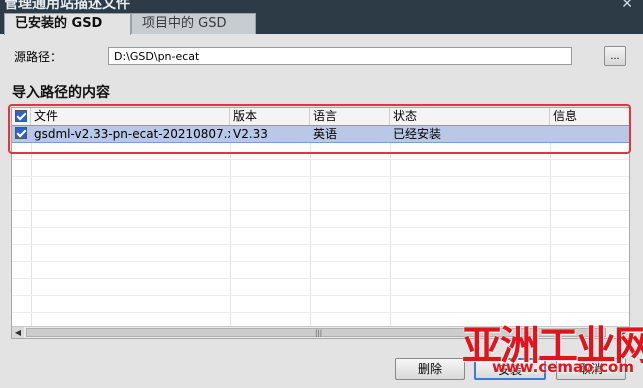  I want to click on tab-strip: 已安装的 GSD 项目中的 GSD, so click(321, 23).